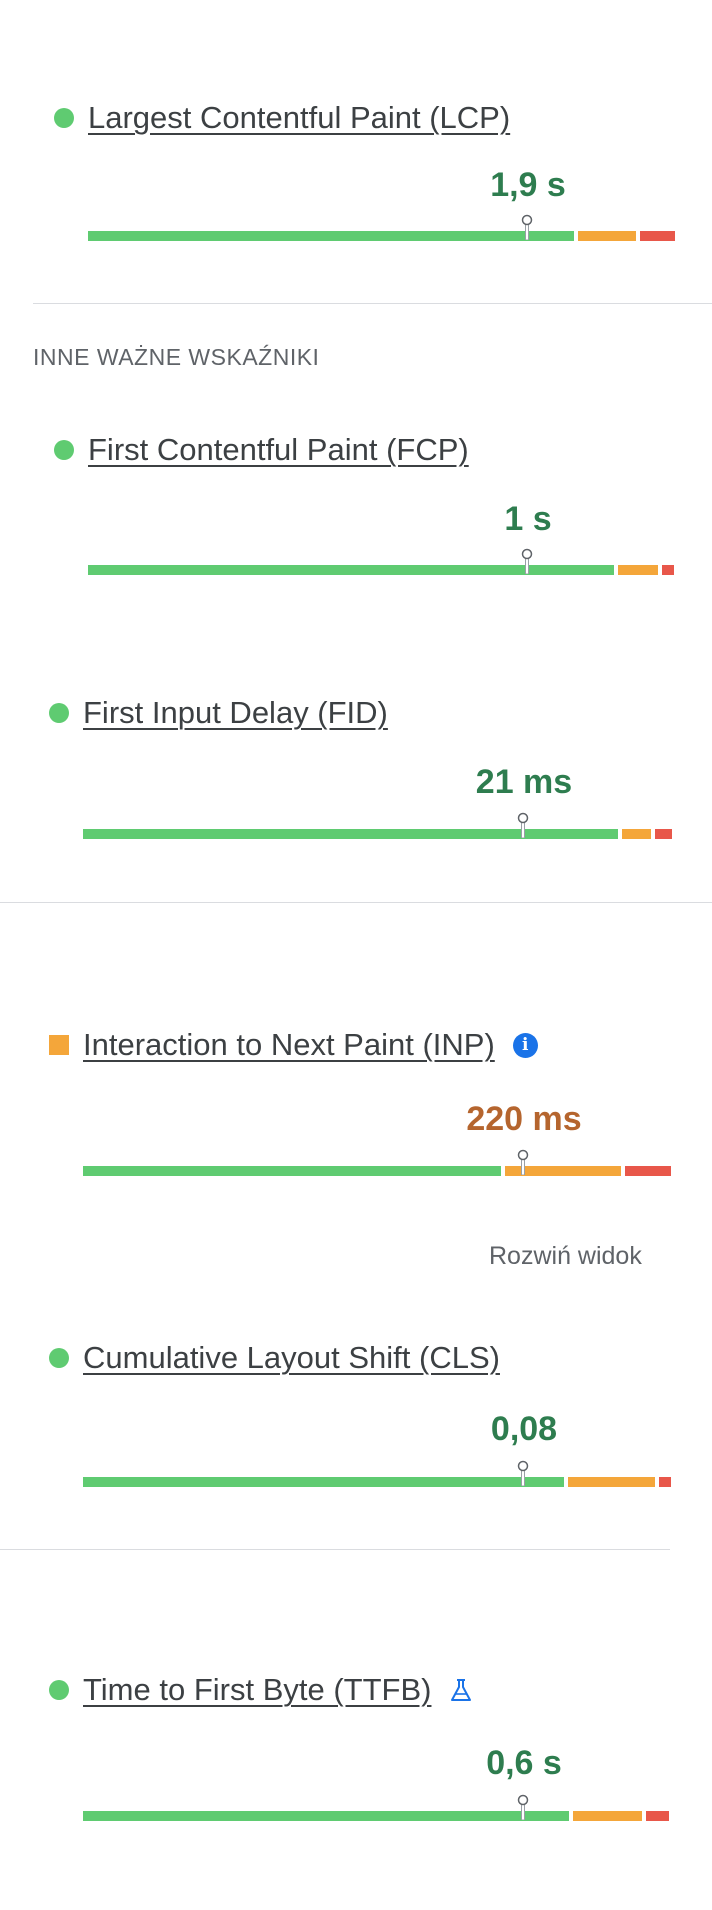 The width and height of the screenshot is (712, 1910). Describe the element at coordinates (291, 1358) in the screenshot. I see `cls-link: Cumulative Layout Shift (CLS)` at that location.